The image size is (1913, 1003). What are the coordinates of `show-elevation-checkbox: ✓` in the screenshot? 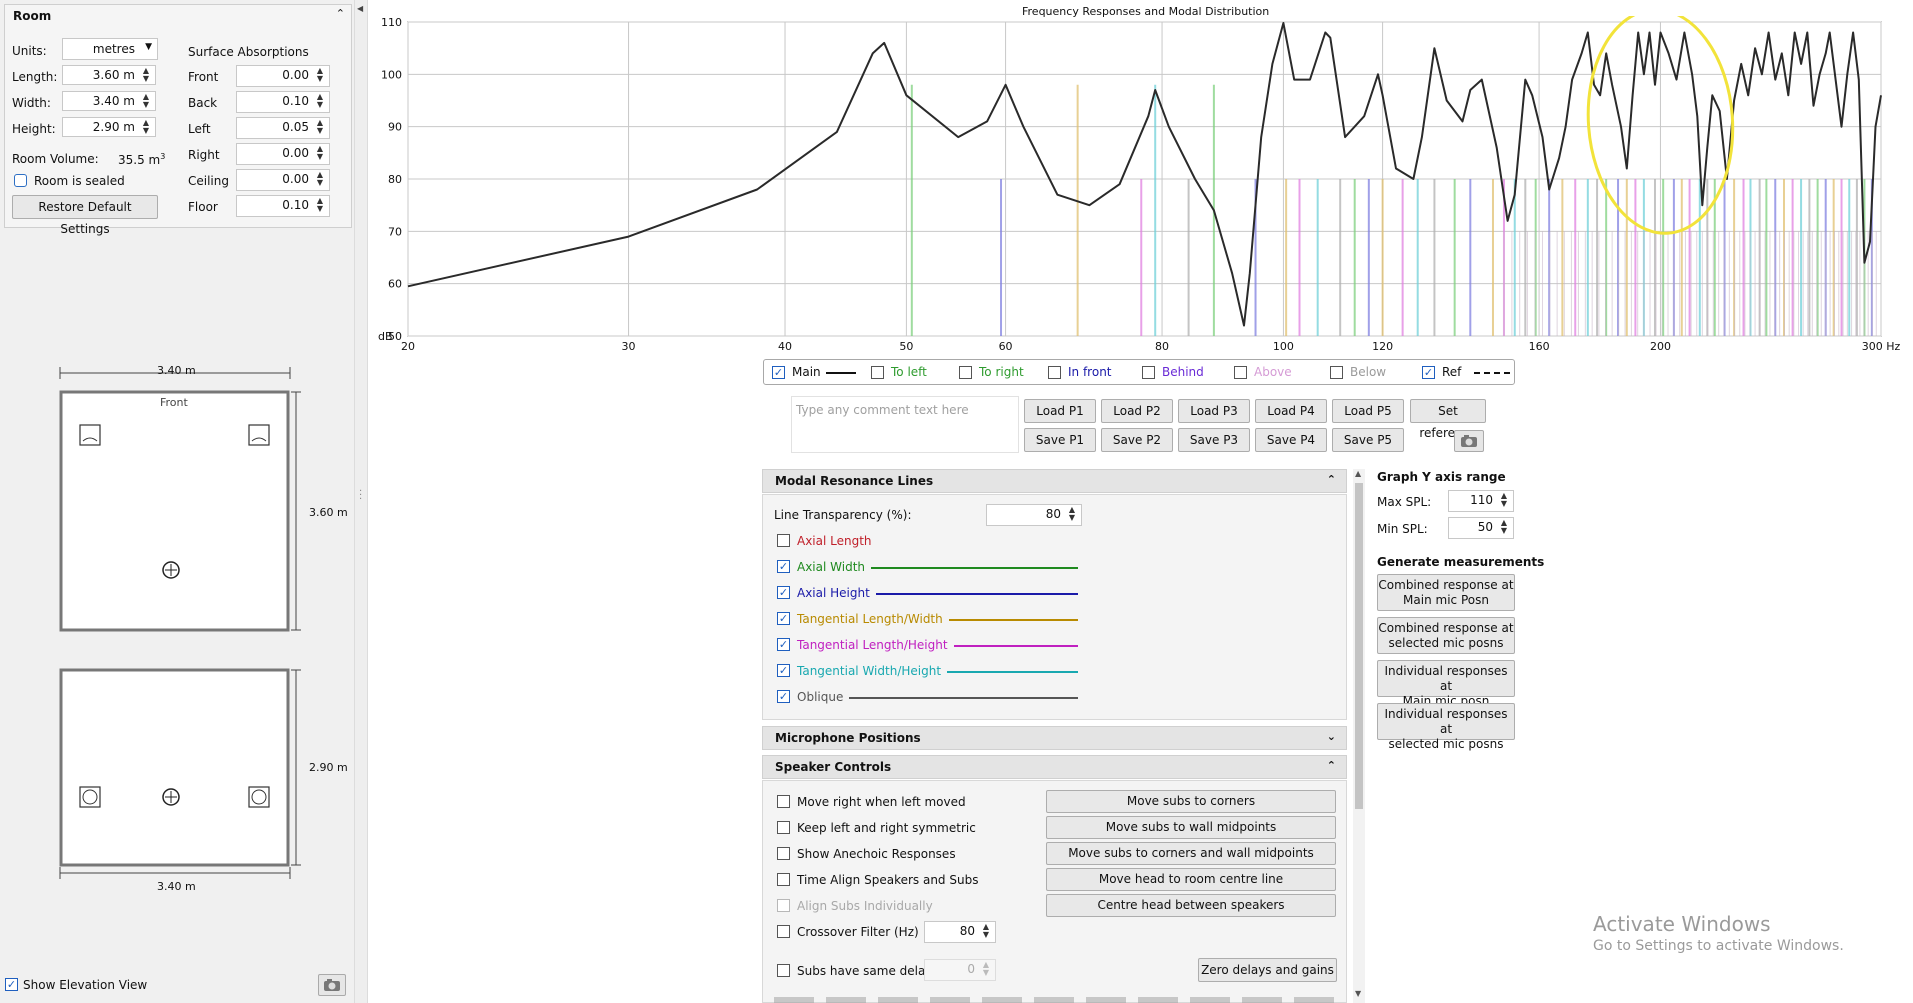 It's located at (11, 984).